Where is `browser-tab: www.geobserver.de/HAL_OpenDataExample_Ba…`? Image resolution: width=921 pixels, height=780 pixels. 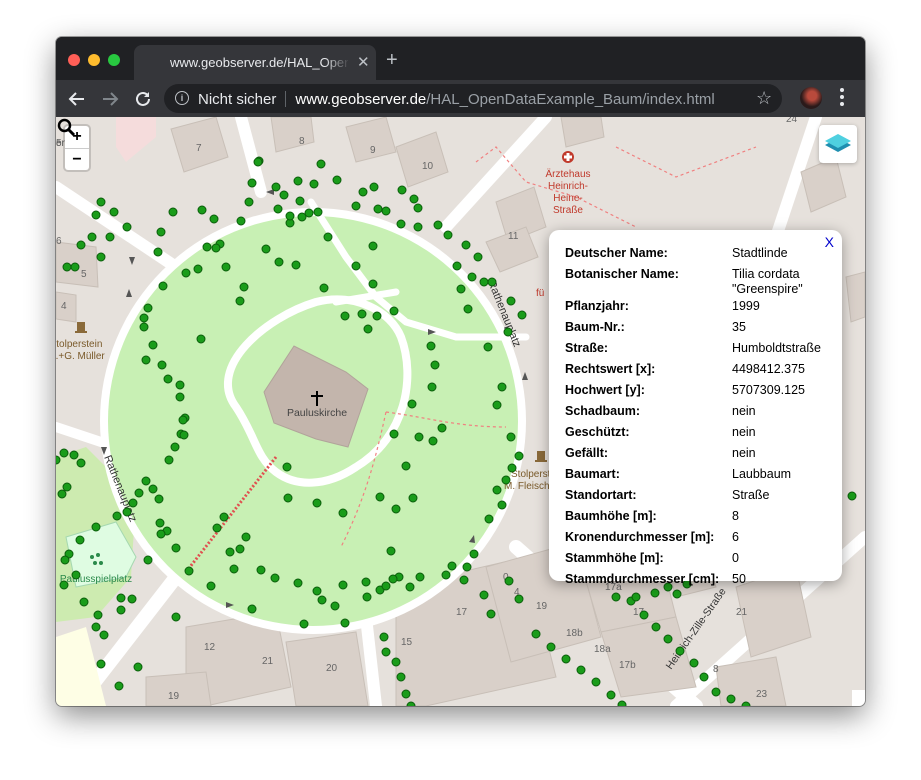 browser-tab: www.geobserver.de/HAL_OpenDataExample_Ba… is located at coordinates (255, 62).